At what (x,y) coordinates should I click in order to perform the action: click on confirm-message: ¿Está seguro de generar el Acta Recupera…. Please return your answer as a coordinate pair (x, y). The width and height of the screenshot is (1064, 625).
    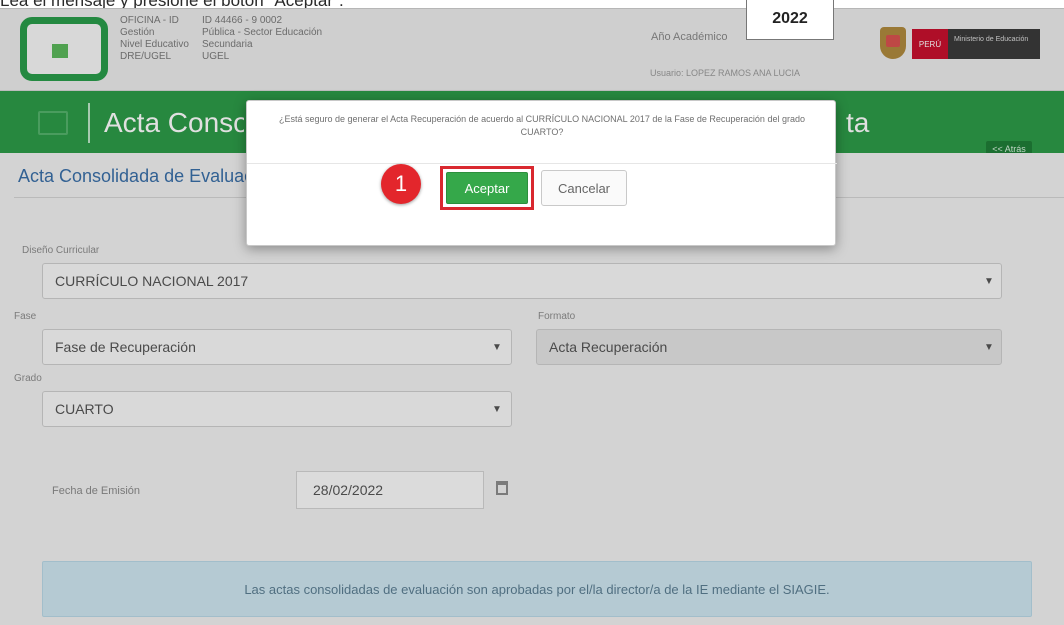
    Looking at the image, I should click on (542, 125).